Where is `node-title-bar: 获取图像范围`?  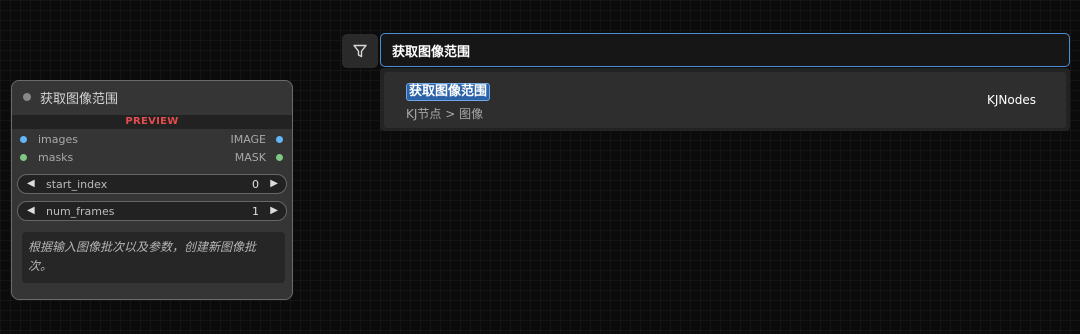 node-title-bar: 获取图像范围 is located at coordinates (152, 97).